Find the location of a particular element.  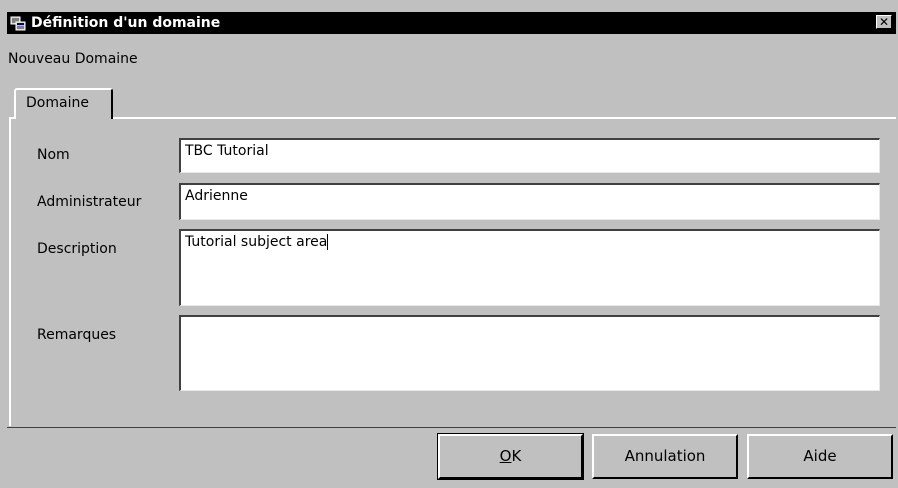

ok-button: OK is located at coordinates (510, 456).